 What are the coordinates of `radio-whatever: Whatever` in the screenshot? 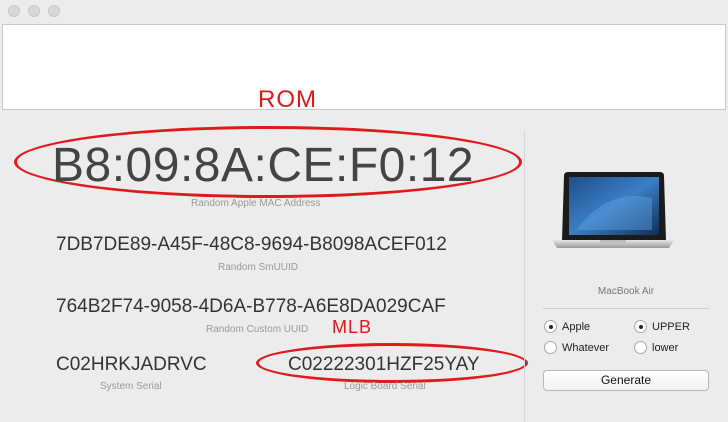 It's located at (576, 347).